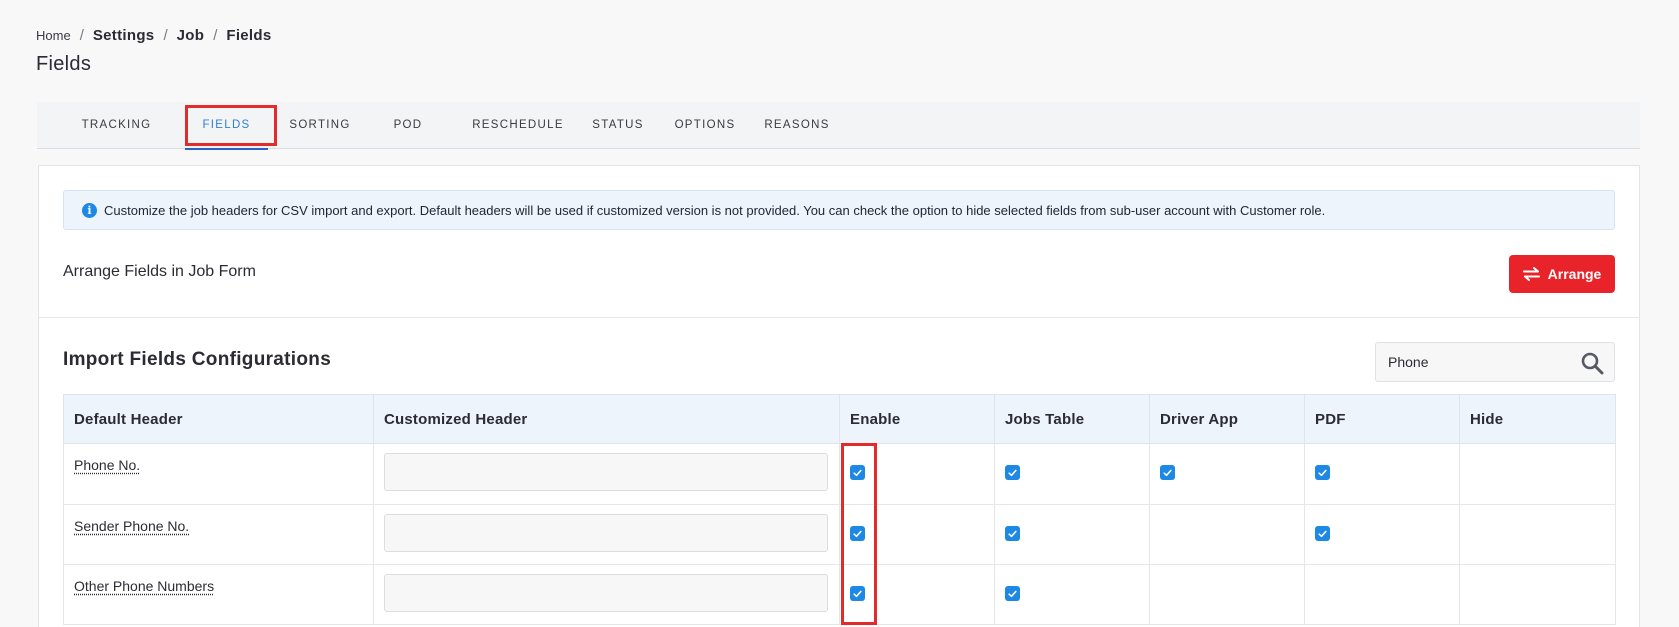  Describe the element at coordinates (1575, 274) in the screenshot. I see `arrange-button-label: Arrange` at that location.